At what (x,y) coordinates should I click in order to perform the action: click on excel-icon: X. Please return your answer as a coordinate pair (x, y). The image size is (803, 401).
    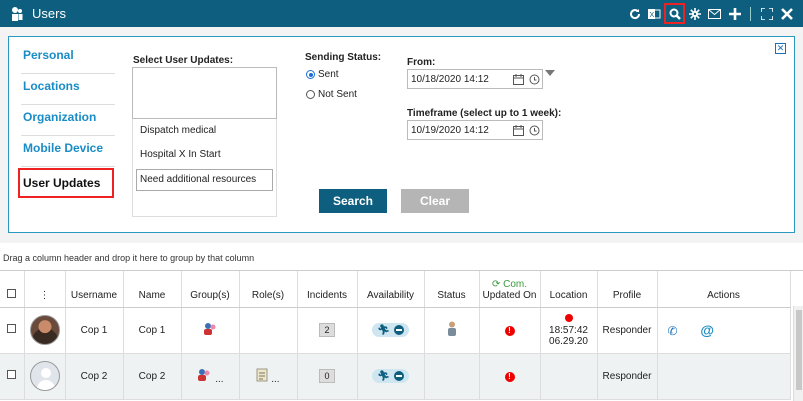
    Looking at the image, I should click on (654, 13).